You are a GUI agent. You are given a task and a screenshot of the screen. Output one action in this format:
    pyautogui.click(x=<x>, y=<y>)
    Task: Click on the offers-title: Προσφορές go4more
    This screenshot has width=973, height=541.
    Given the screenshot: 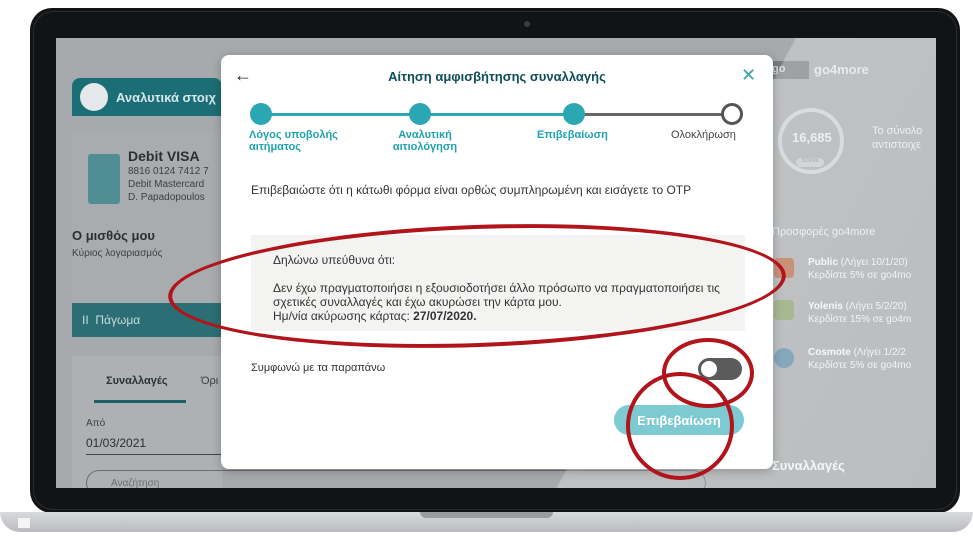 What is the action you would take?
    pyautogui.click(x=824, y=232)
    